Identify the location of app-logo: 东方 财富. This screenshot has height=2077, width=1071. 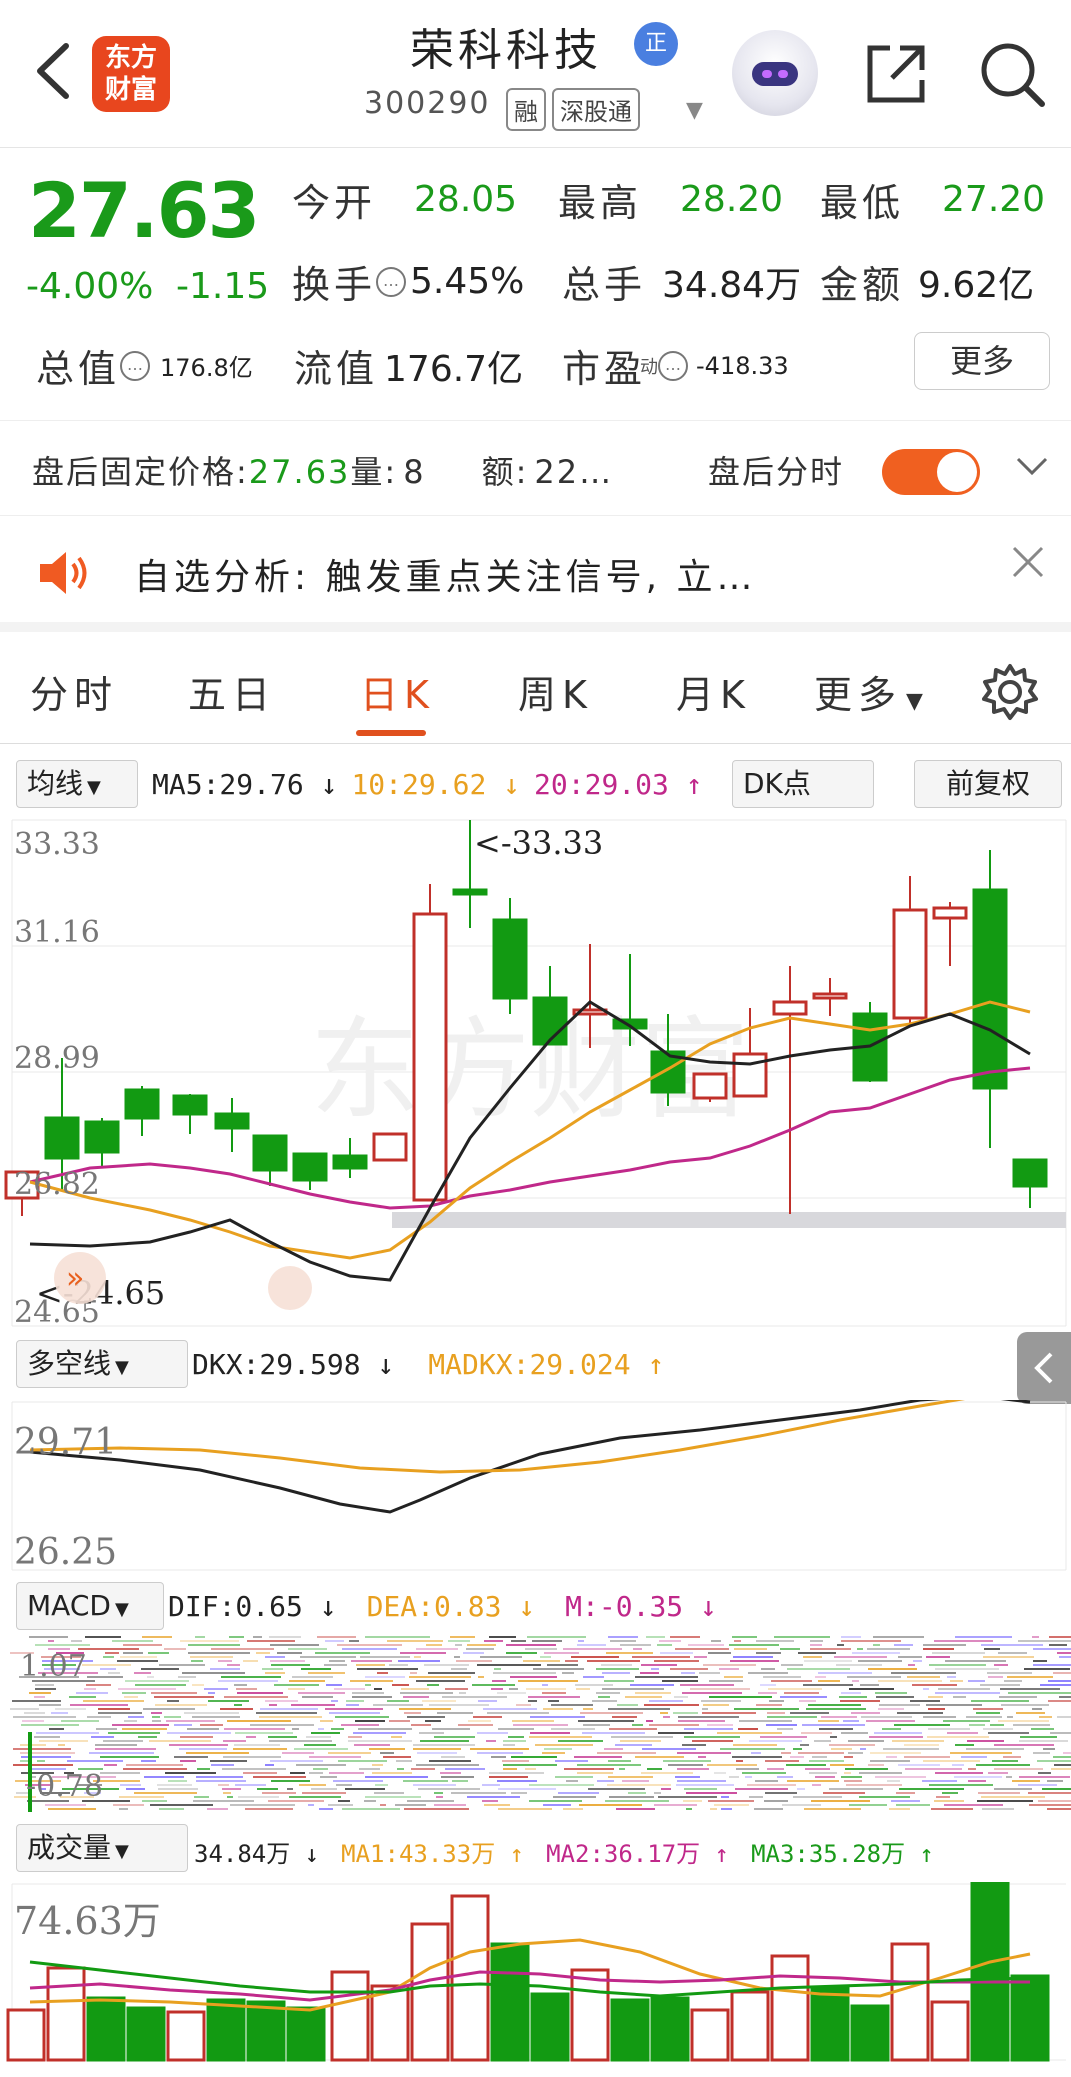
(131, 74).